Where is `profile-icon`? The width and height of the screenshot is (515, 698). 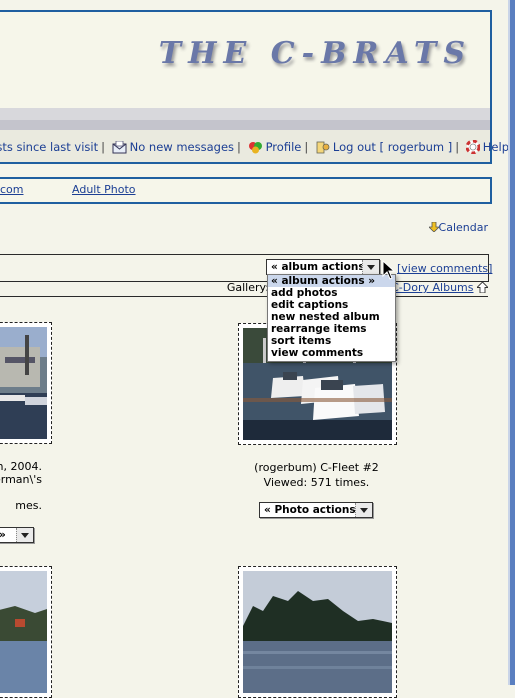 profile-icon is located at coordinates (255, 149).